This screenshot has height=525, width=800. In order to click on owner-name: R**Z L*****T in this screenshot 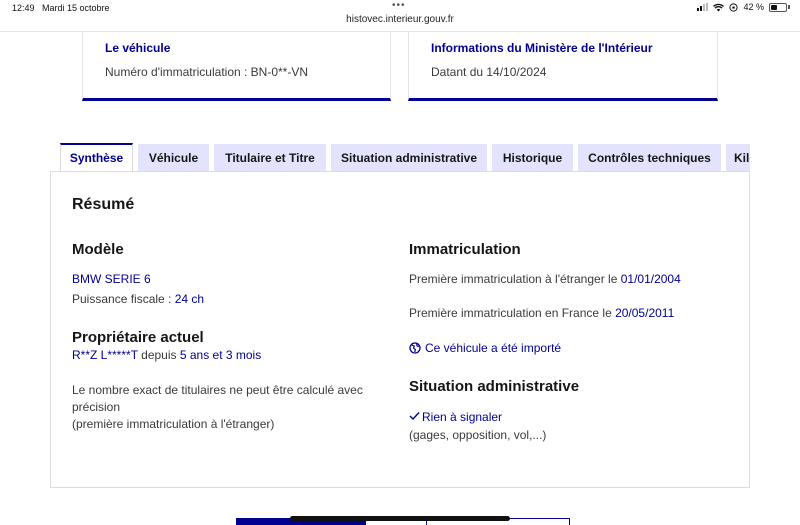, I will do `click(105, 355)`.